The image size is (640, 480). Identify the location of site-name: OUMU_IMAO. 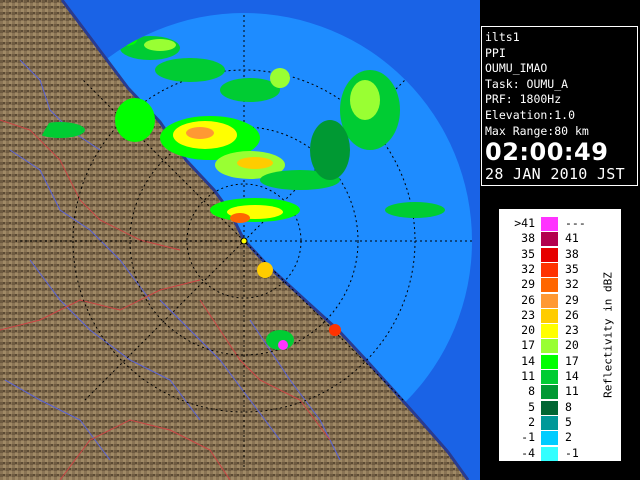
(516, 68).